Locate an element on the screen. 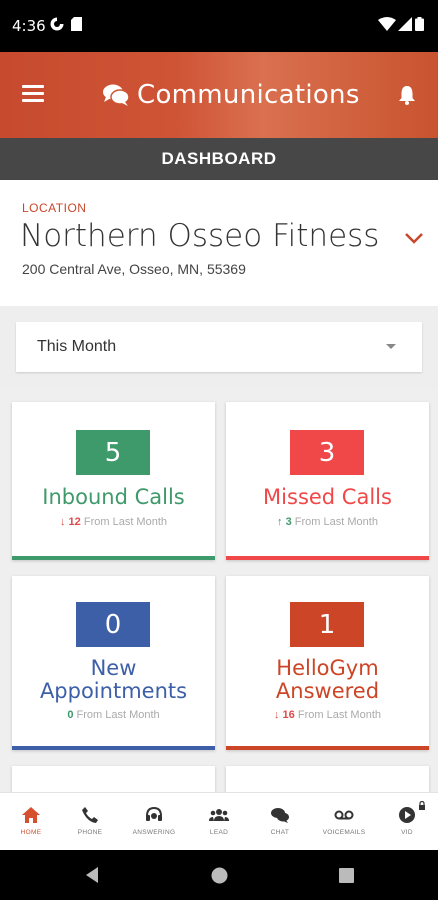  stat-card-new-appointments: 0 New Appointments 0 From Last Month is located at coordinates (113, 663).